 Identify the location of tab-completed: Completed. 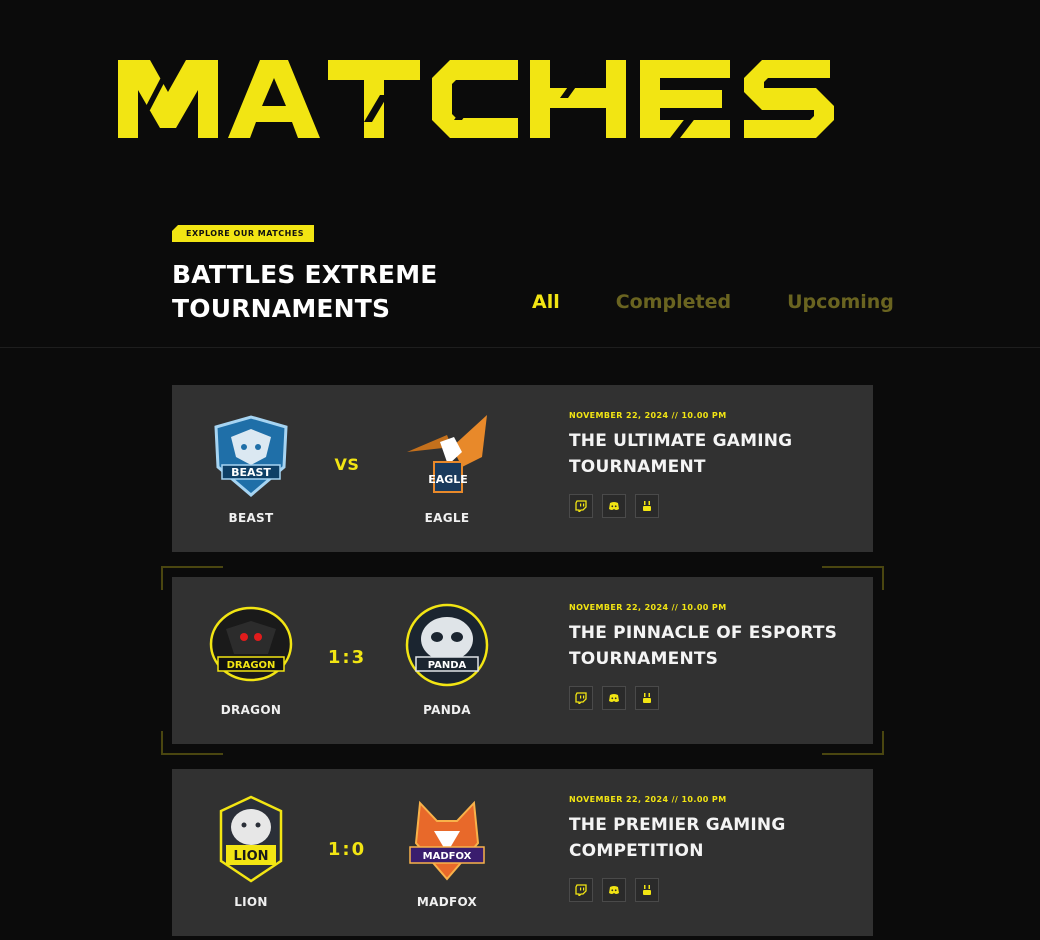
(673, 302).